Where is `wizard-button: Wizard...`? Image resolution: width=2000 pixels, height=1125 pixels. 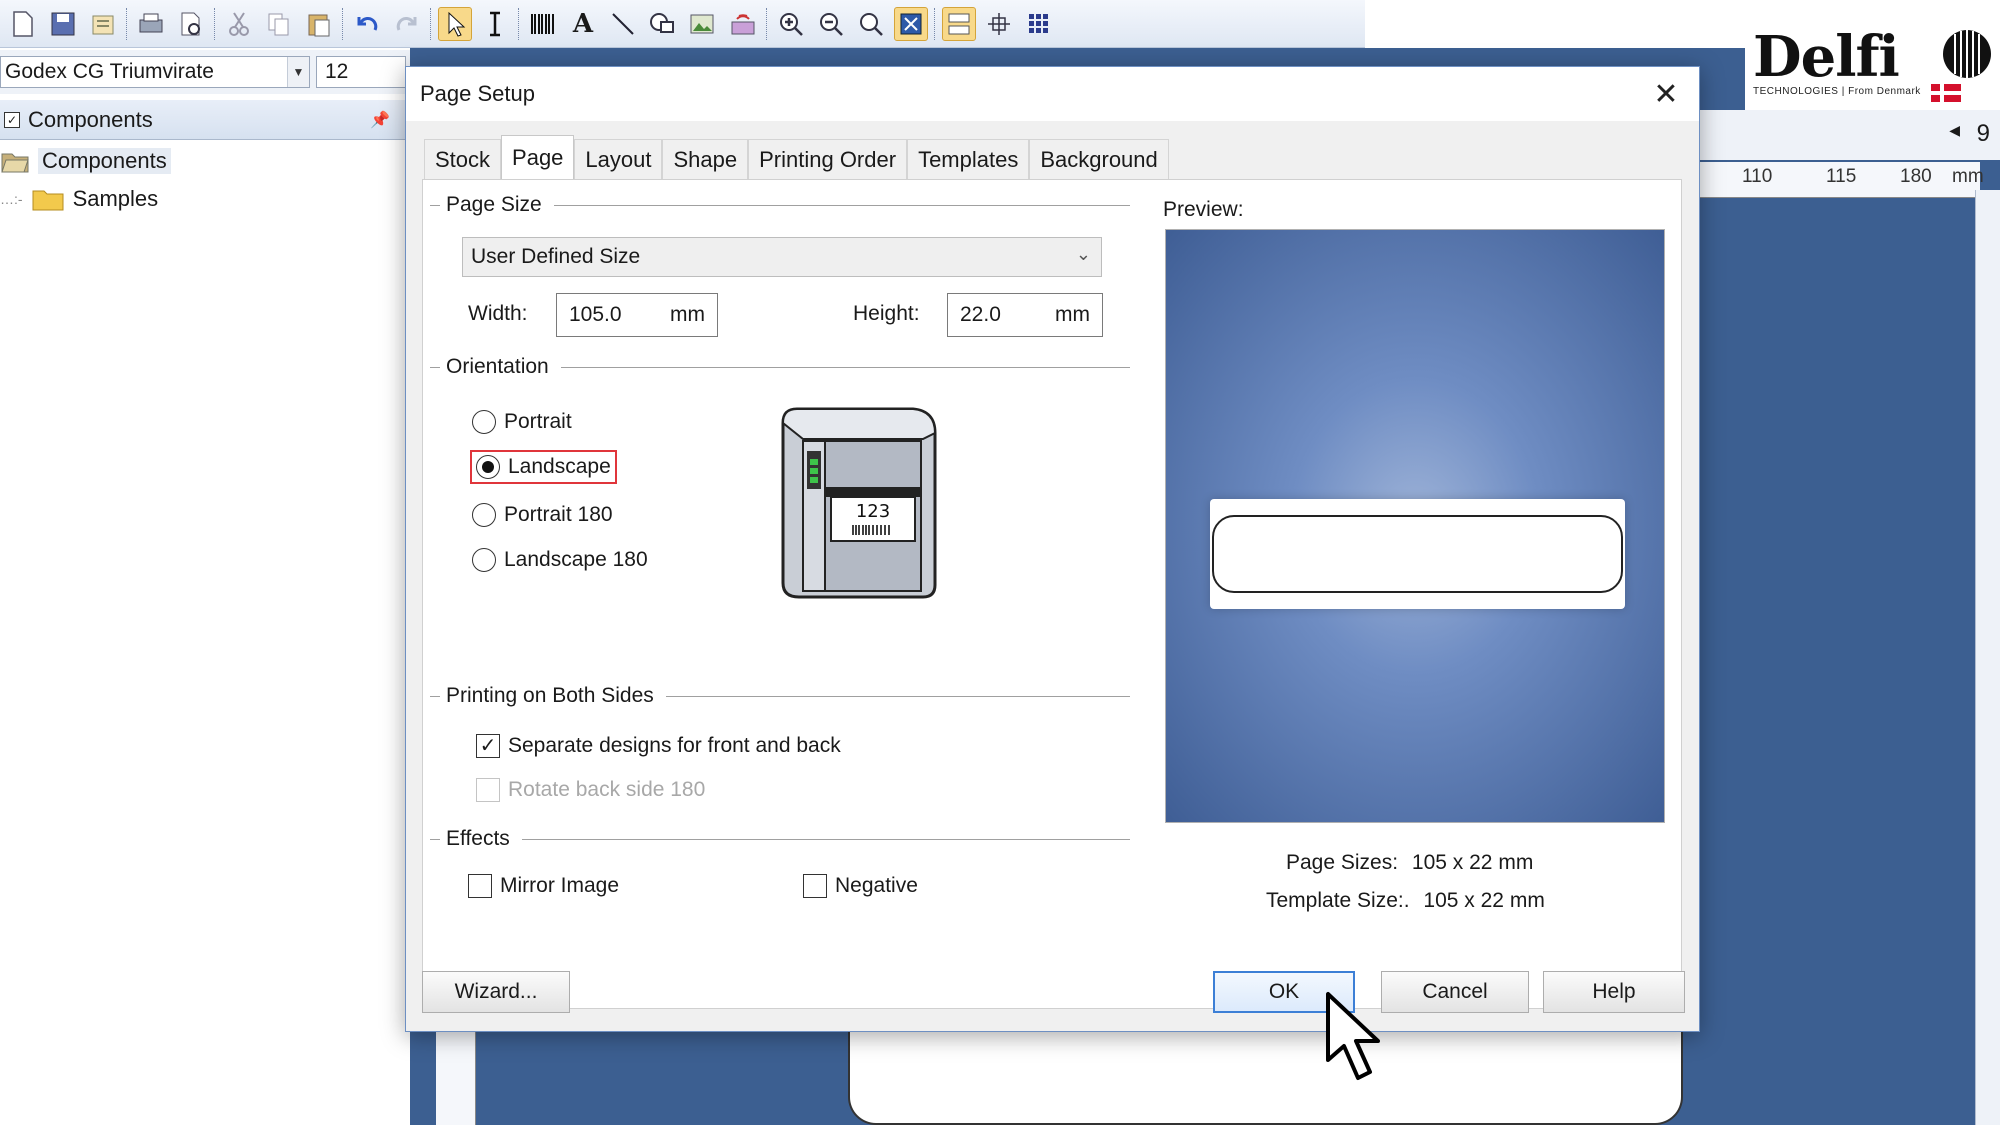
wizard-button: Wizard... is located at coordinates (496, 992).